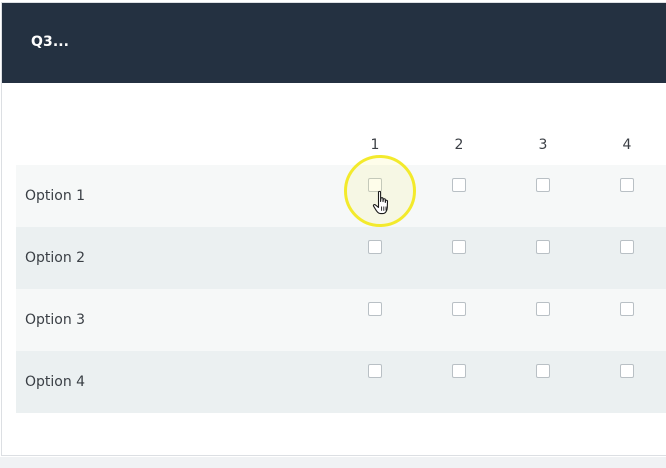  I want to click on column-header-2: 2, so click(459, 145).